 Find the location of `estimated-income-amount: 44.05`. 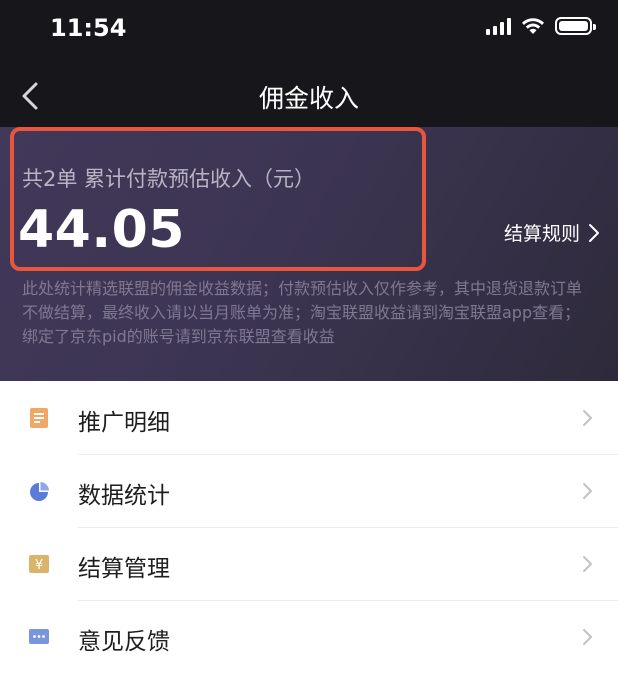

estimated-income-amount: 44.05 is located at coordinates (101, 230).